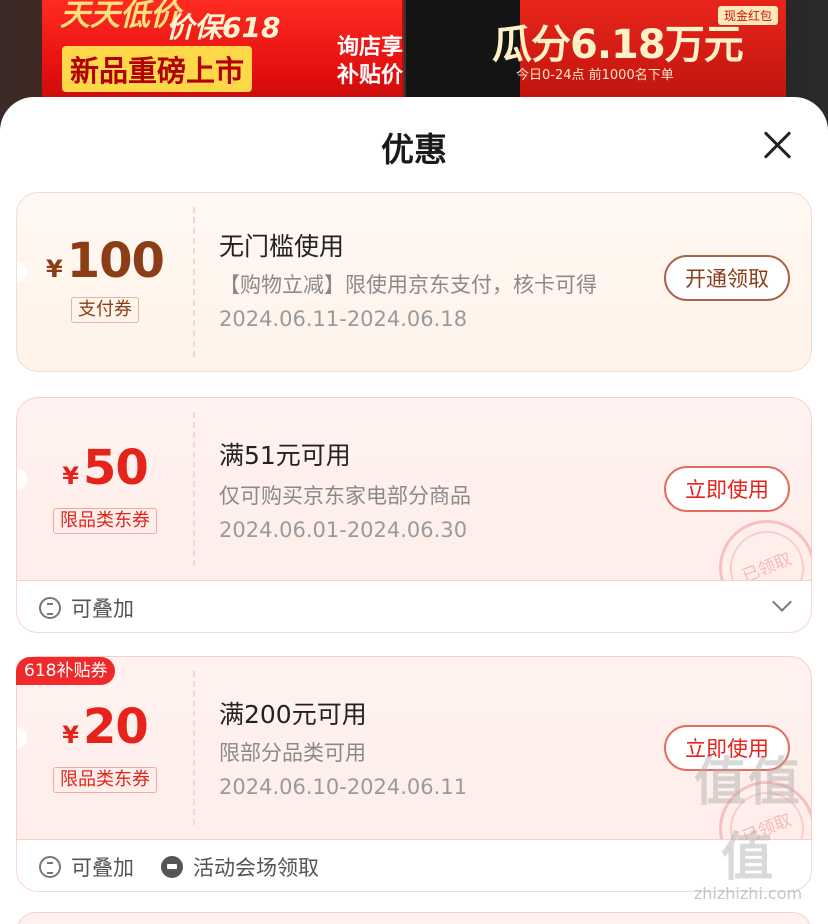  Describe the element at coordinates (727, 278) in the screenshot. I see `activate-claim-button: 开通领取` at that location.